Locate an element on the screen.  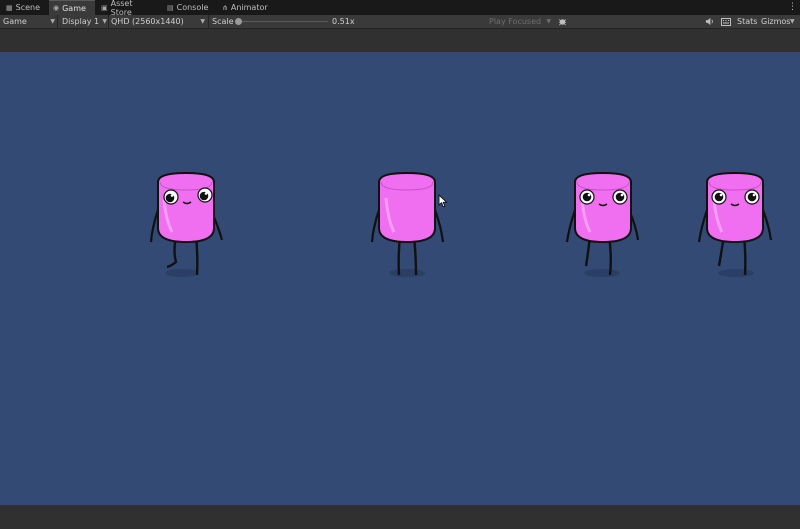
animator-nodes-icon: ⋔ is located at coordinates (225, 7).